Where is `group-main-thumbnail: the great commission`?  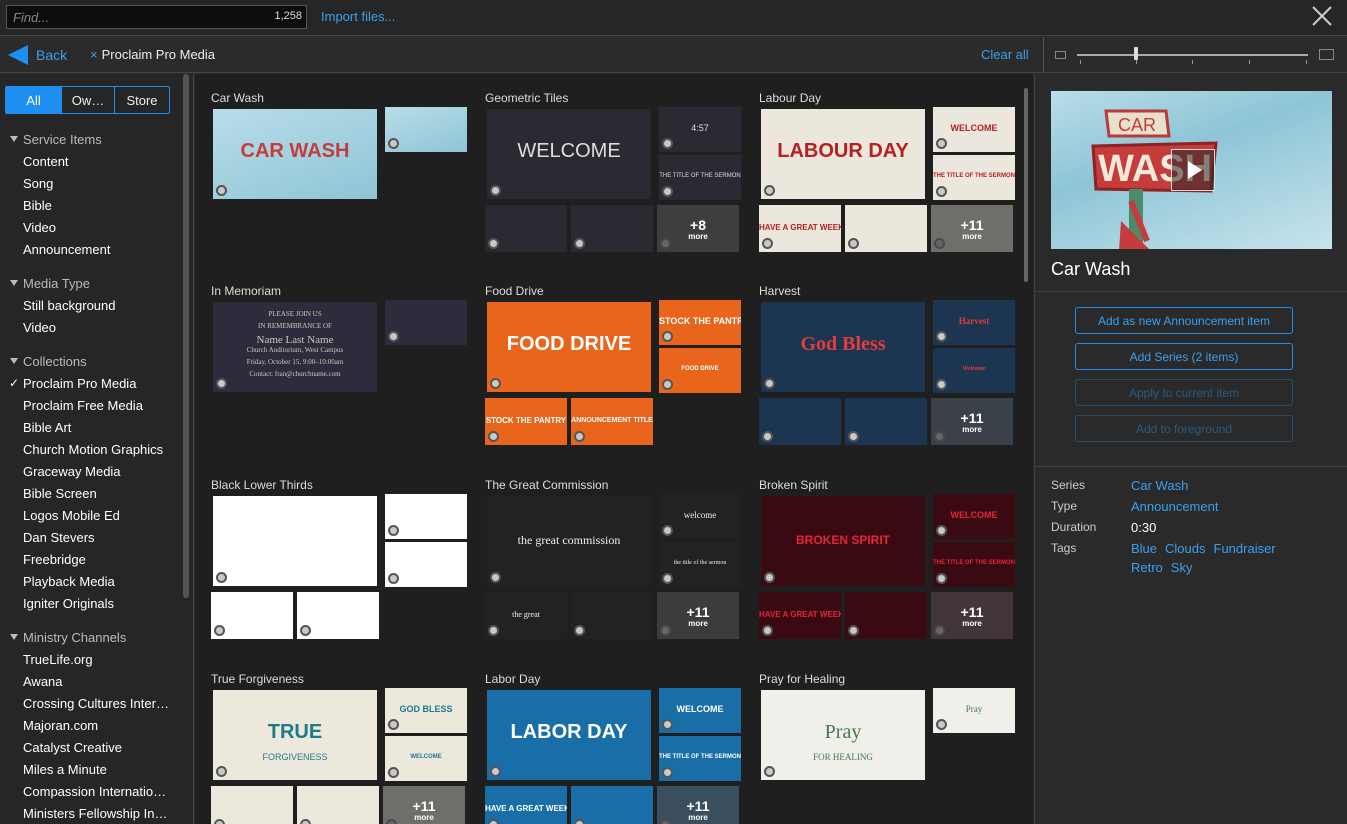 group-main-thumbnail: the great commission is located at coordinates (569, 541).